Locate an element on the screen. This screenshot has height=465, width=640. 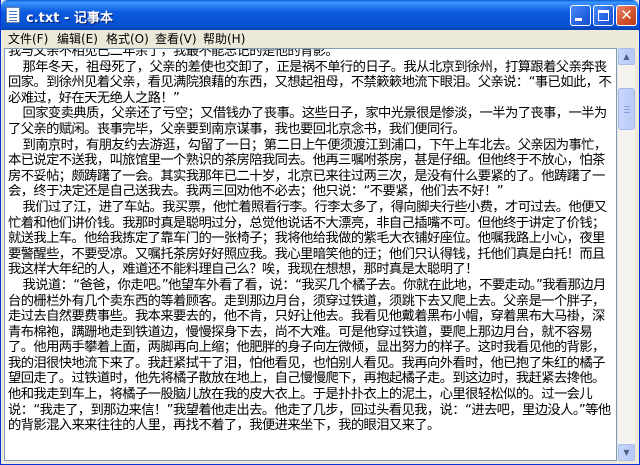
vertical-scrollbar: ▲ ▼ is located at coordinates (626, 254).